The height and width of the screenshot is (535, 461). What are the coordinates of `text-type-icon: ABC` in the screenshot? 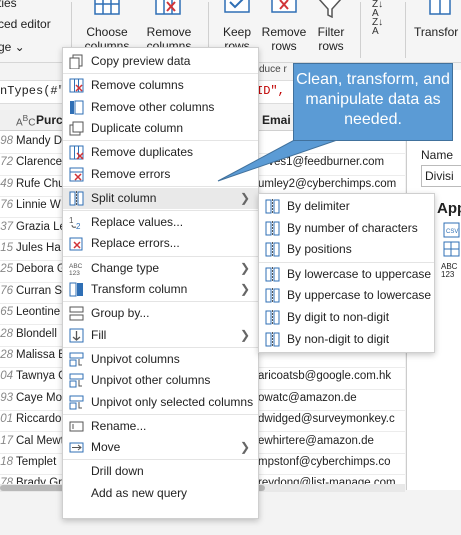 It's located at (25, 120).